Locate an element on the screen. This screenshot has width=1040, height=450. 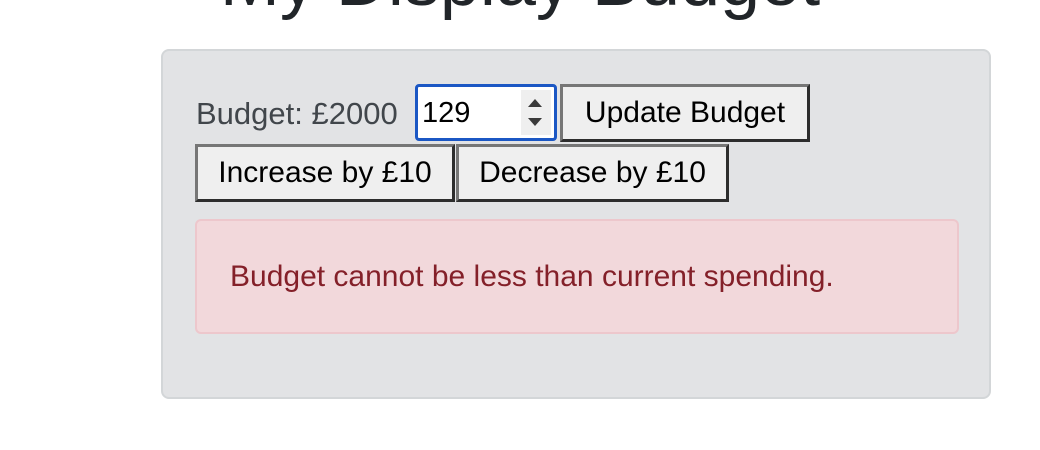
increase-budget-button: Increase by £10 is located at coordinates (325, 173).